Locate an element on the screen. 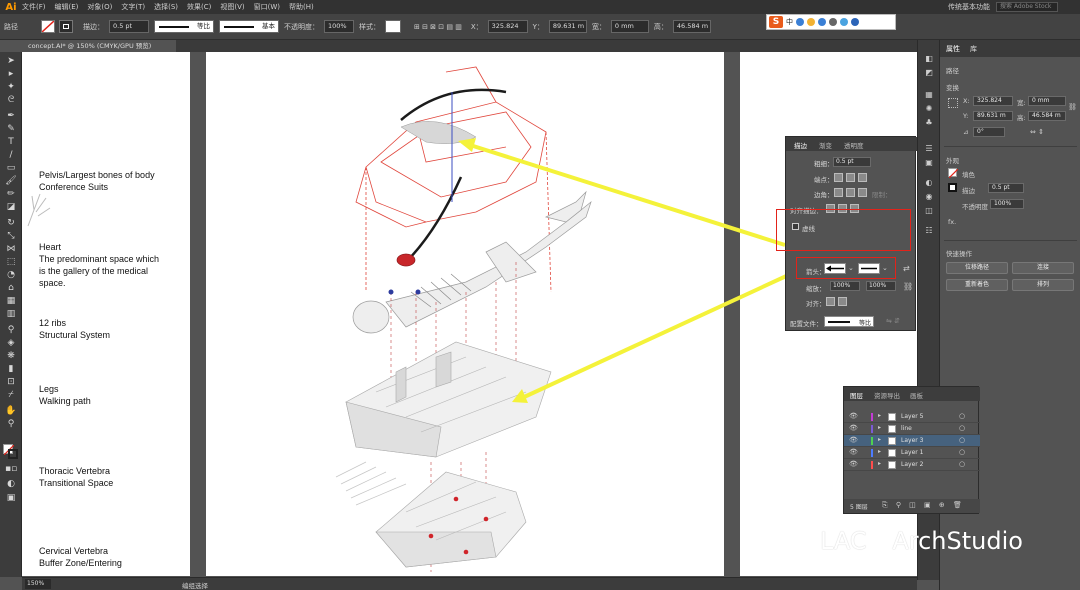 The height and width of the screenshot is (590, 1080). align-icons: ⊞ ⊟ ⊠ ⊡ ▤ ▥ is located at coordinates (438, 27).